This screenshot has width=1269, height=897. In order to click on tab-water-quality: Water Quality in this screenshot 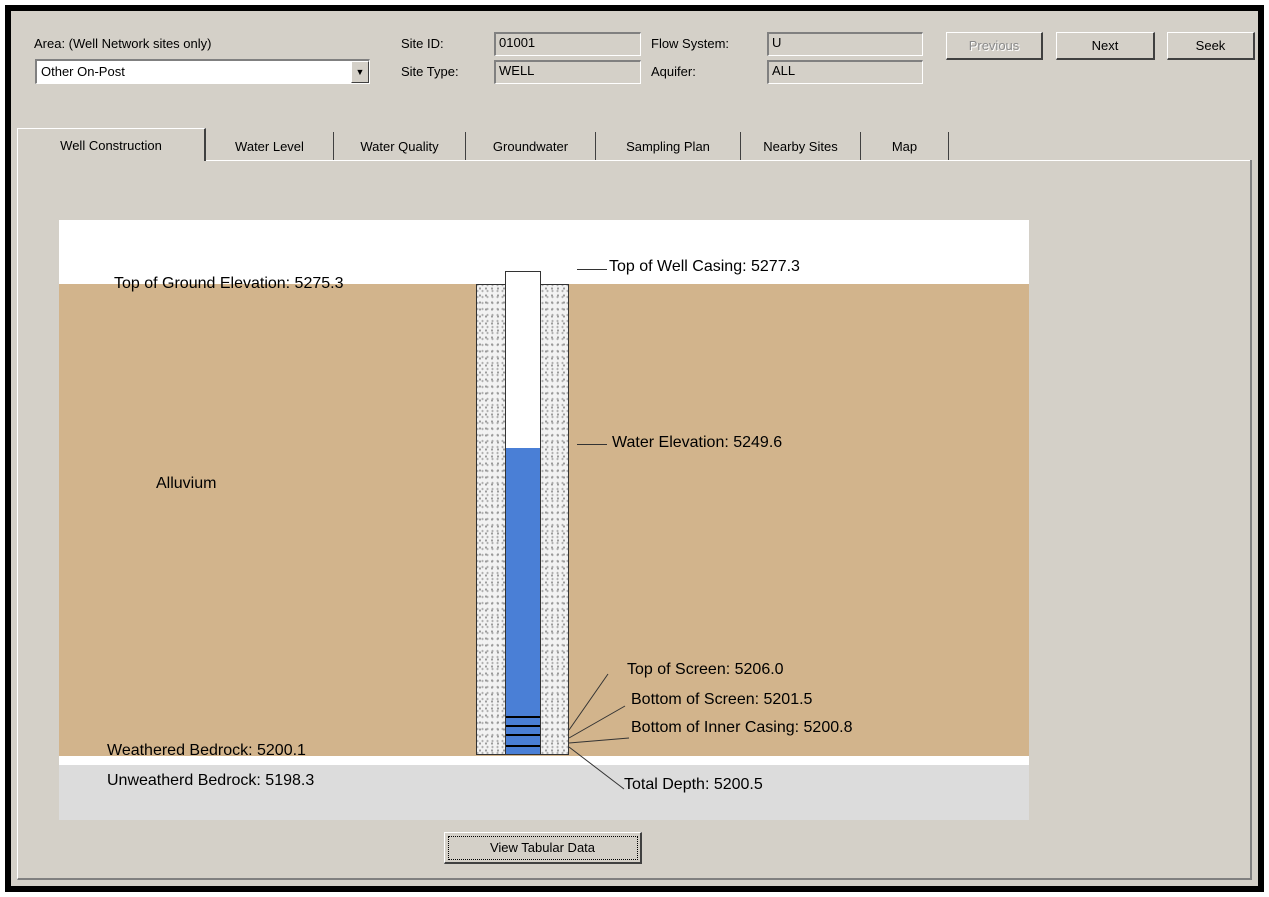, I will do `click(400, 146)`.